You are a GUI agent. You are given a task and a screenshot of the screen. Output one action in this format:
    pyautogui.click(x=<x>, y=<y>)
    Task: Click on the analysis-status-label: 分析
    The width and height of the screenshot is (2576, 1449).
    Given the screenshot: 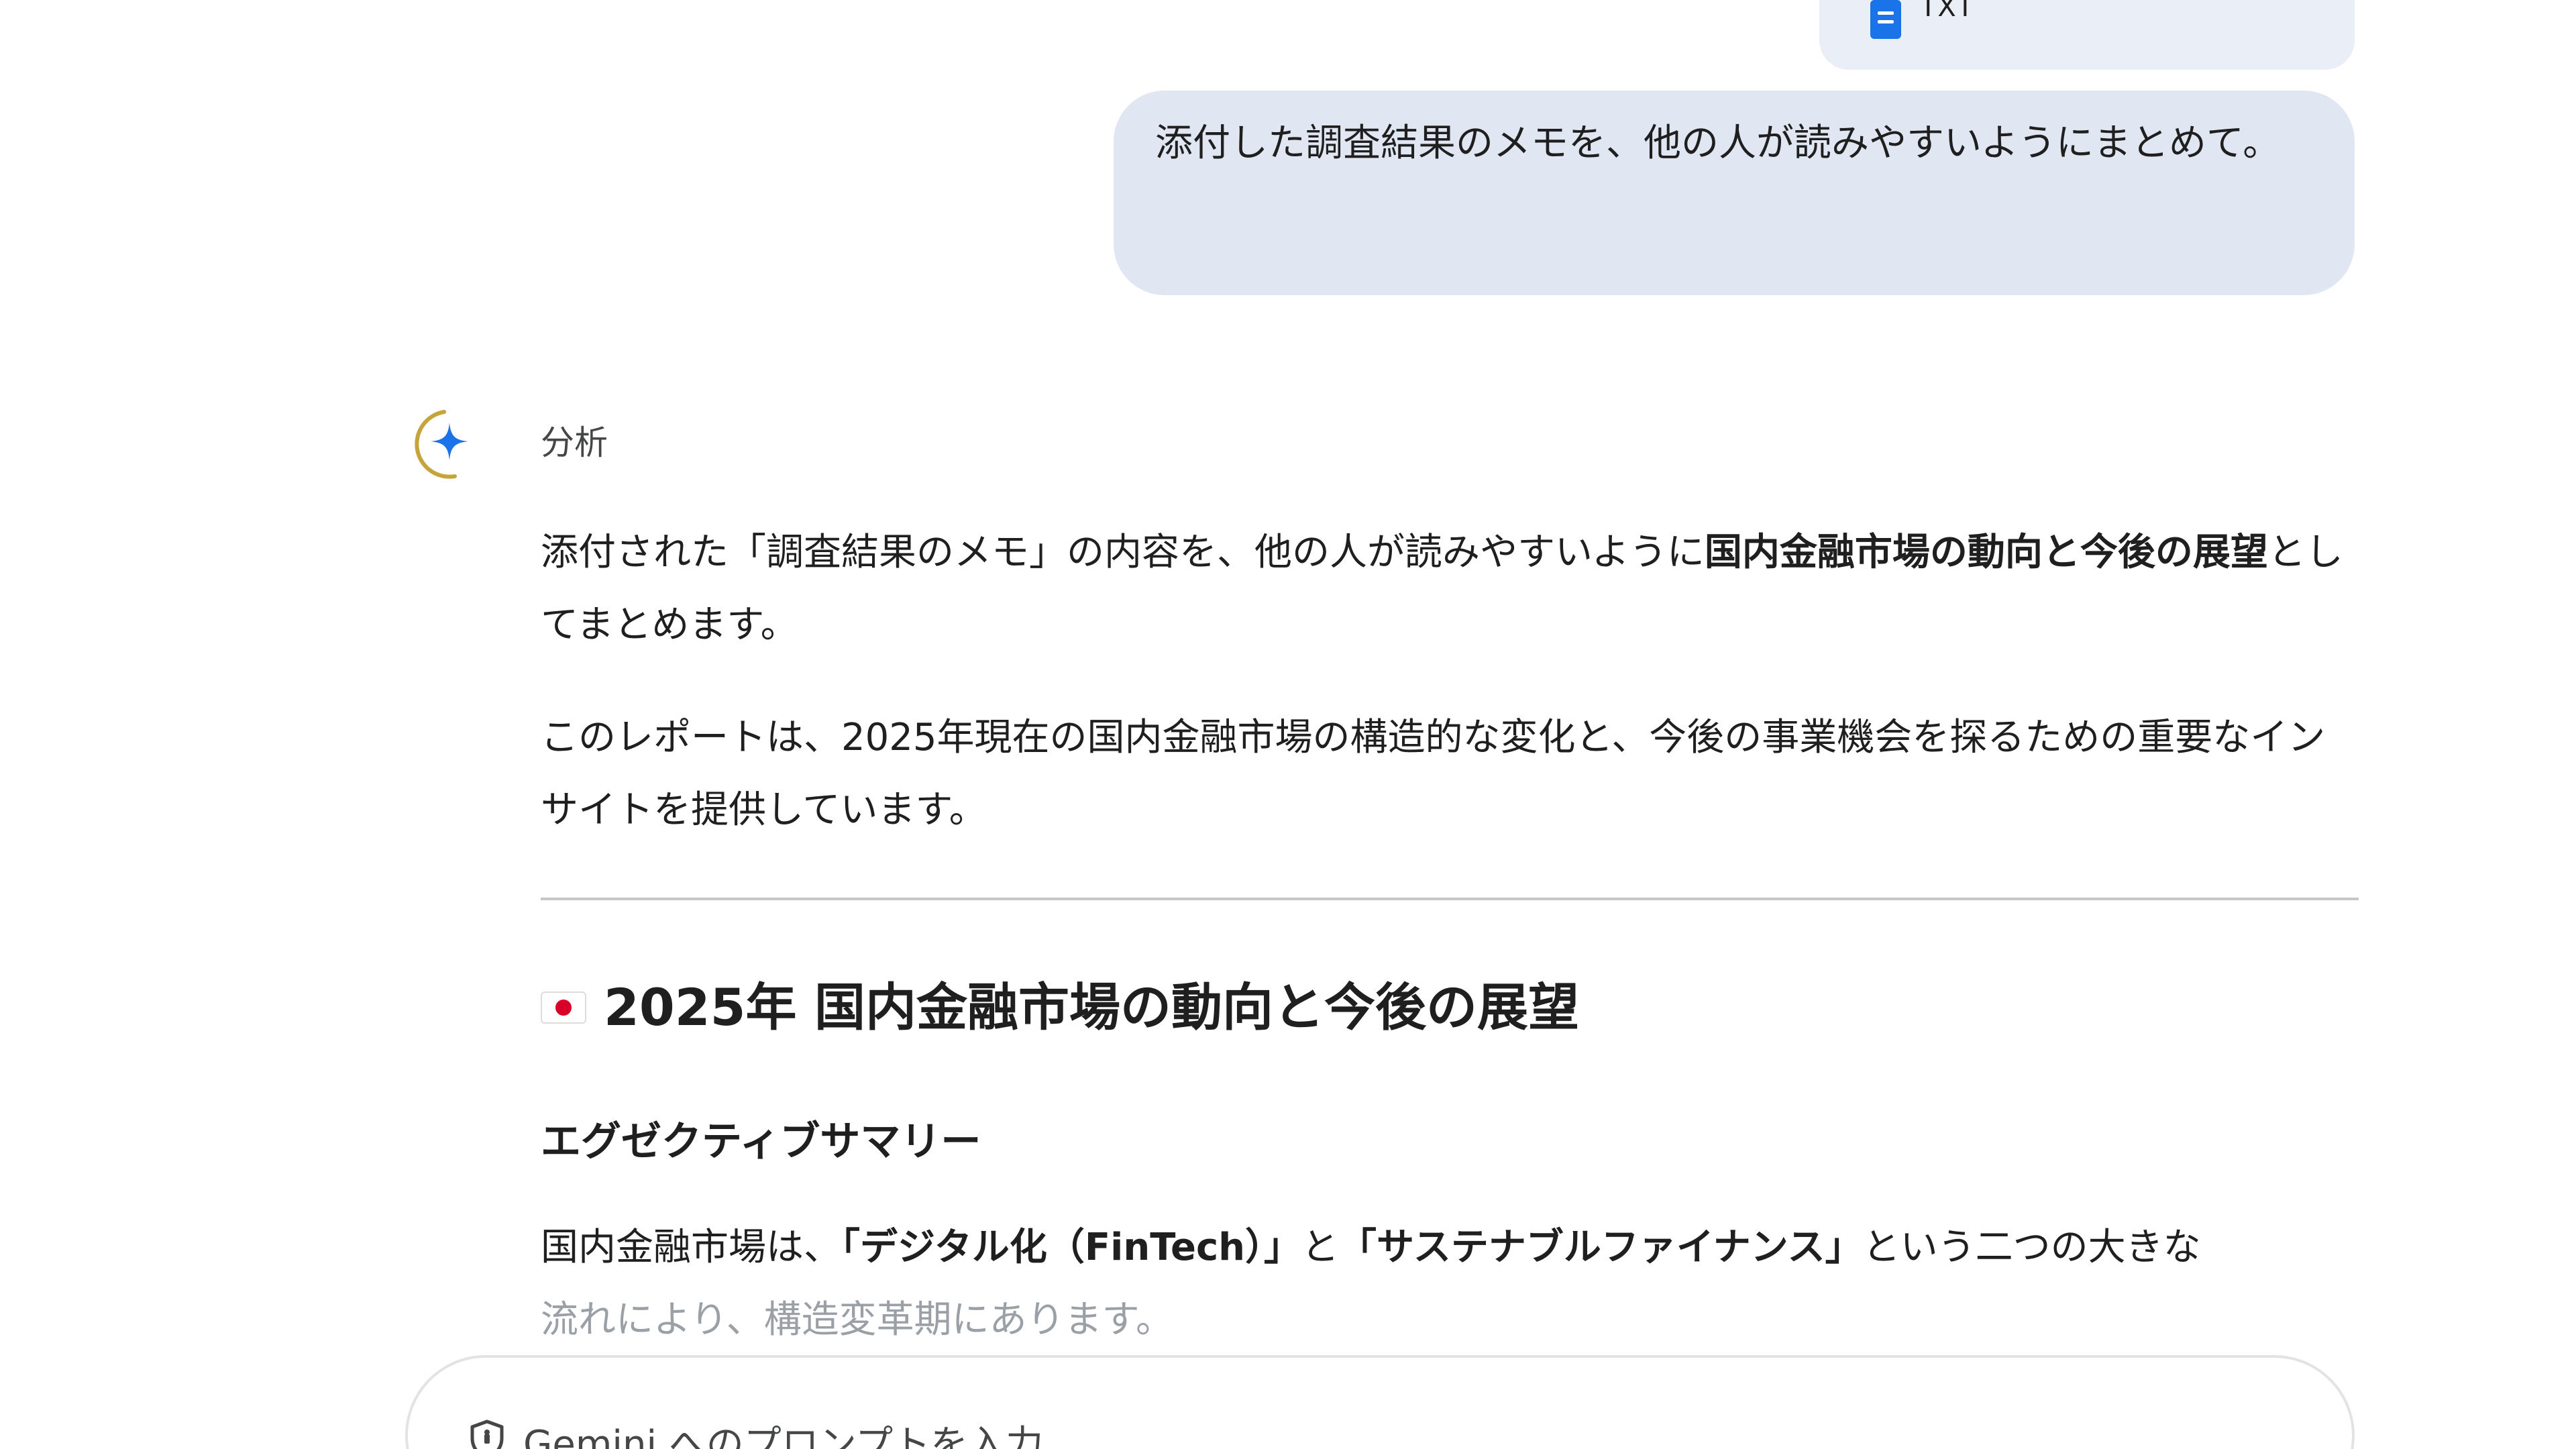 What is the action you would take?
    pyautogui.click(x=574, y=440)
    